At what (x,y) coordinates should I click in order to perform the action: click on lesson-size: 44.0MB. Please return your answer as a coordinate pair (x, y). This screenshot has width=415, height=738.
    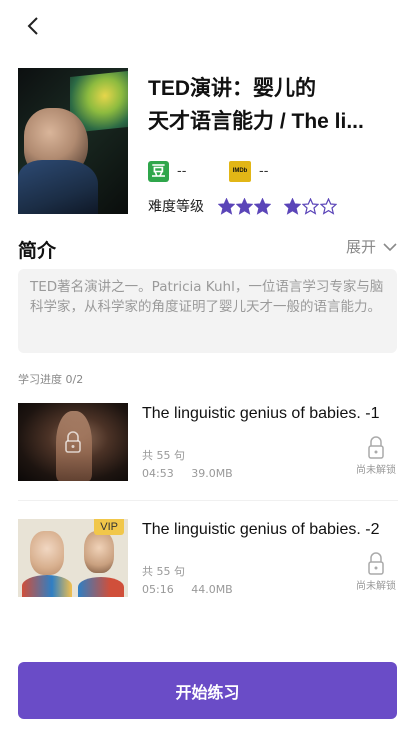
    Looking at the image, I should click on (212, 589).